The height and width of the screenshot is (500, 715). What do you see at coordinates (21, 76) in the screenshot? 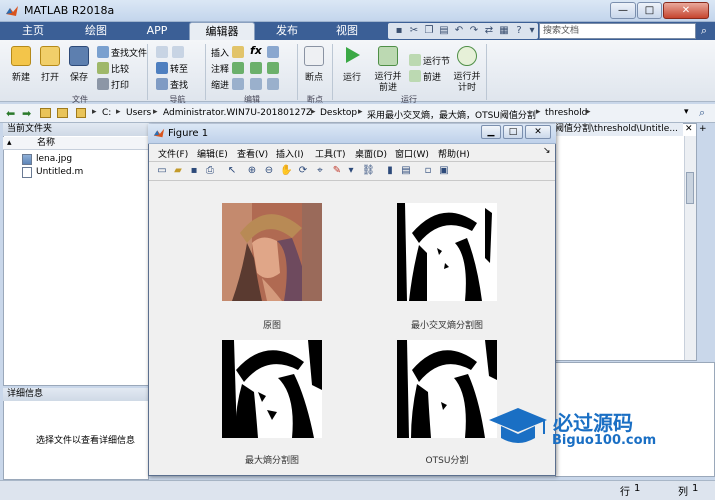
I see `new-button: 新建` at bounding box center [21, 76].